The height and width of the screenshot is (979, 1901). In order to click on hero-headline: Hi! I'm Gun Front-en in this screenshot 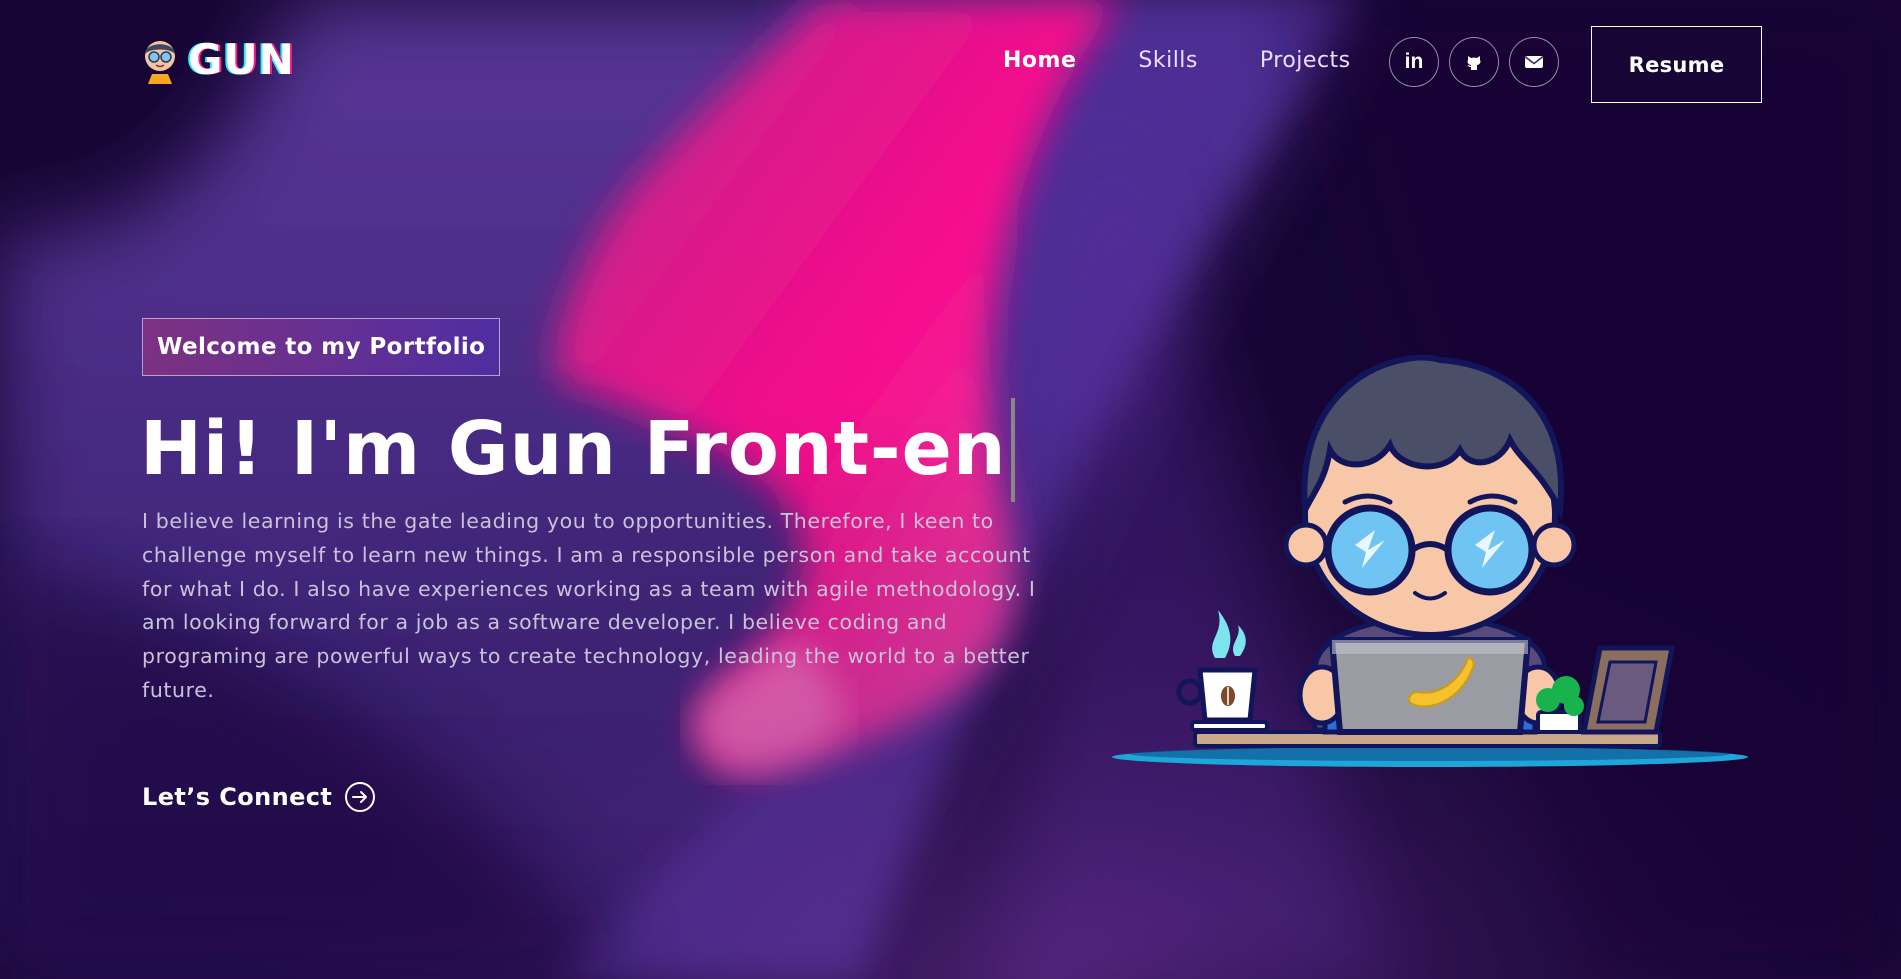, I will do `click(577, 450)`.